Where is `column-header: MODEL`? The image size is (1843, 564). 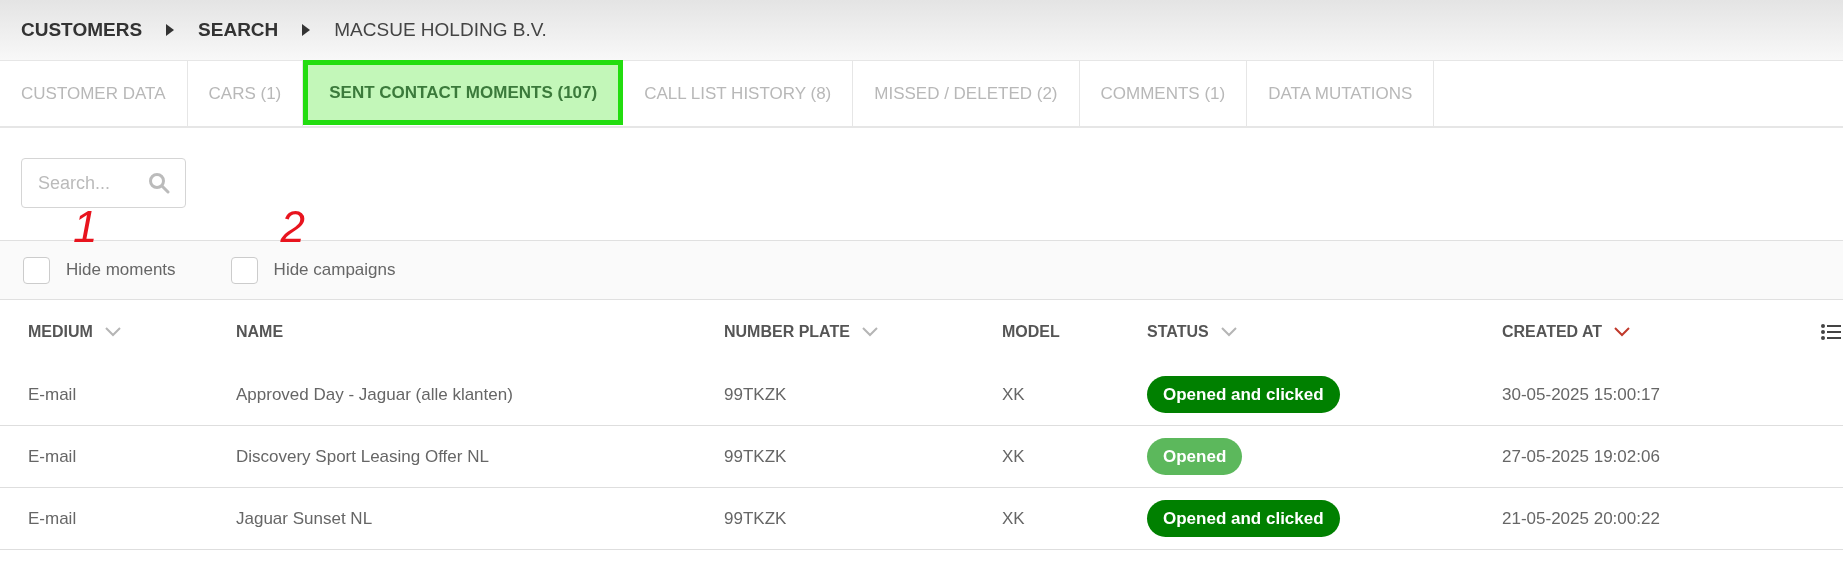 column-header: MODEL is located at coordinates (1031, 332).